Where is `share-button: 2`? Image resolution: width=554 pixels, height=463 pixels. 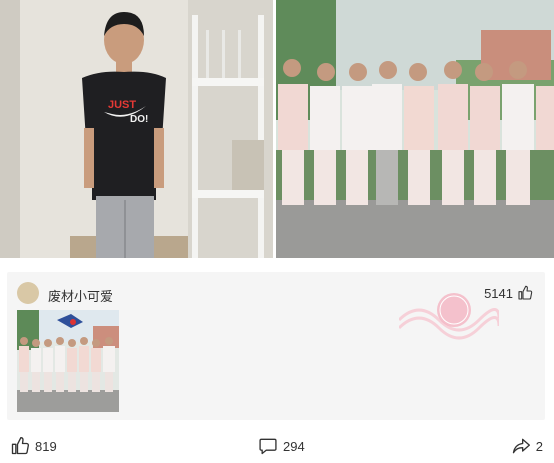
share-button: 2 is located at coordinates (527, 446).